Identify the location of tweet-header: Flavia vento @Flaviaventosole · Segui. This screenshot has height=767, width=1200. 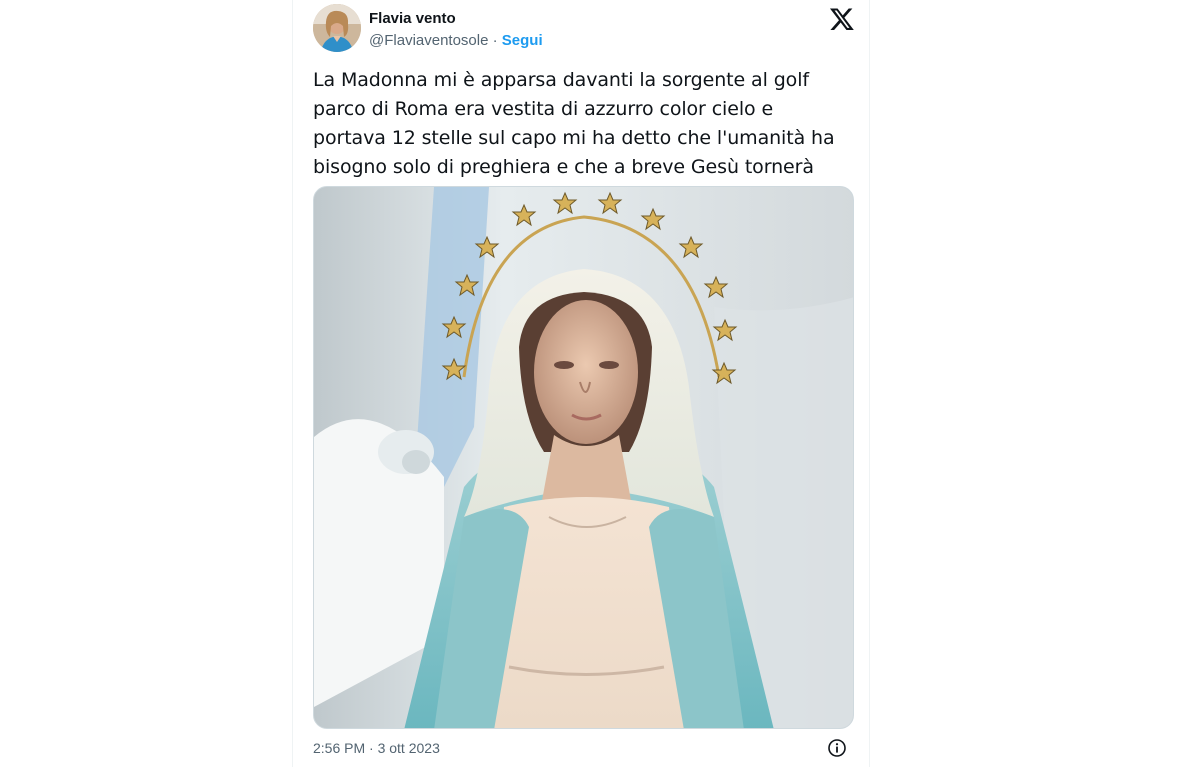
(584, 30).